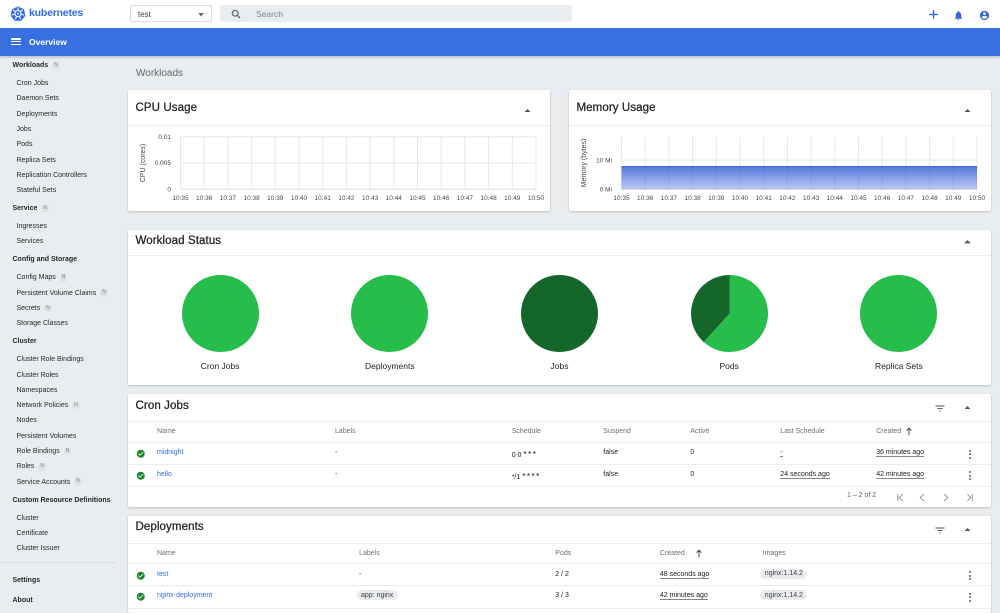  I want to click on svg-text: 0.005, so click(163, 163).